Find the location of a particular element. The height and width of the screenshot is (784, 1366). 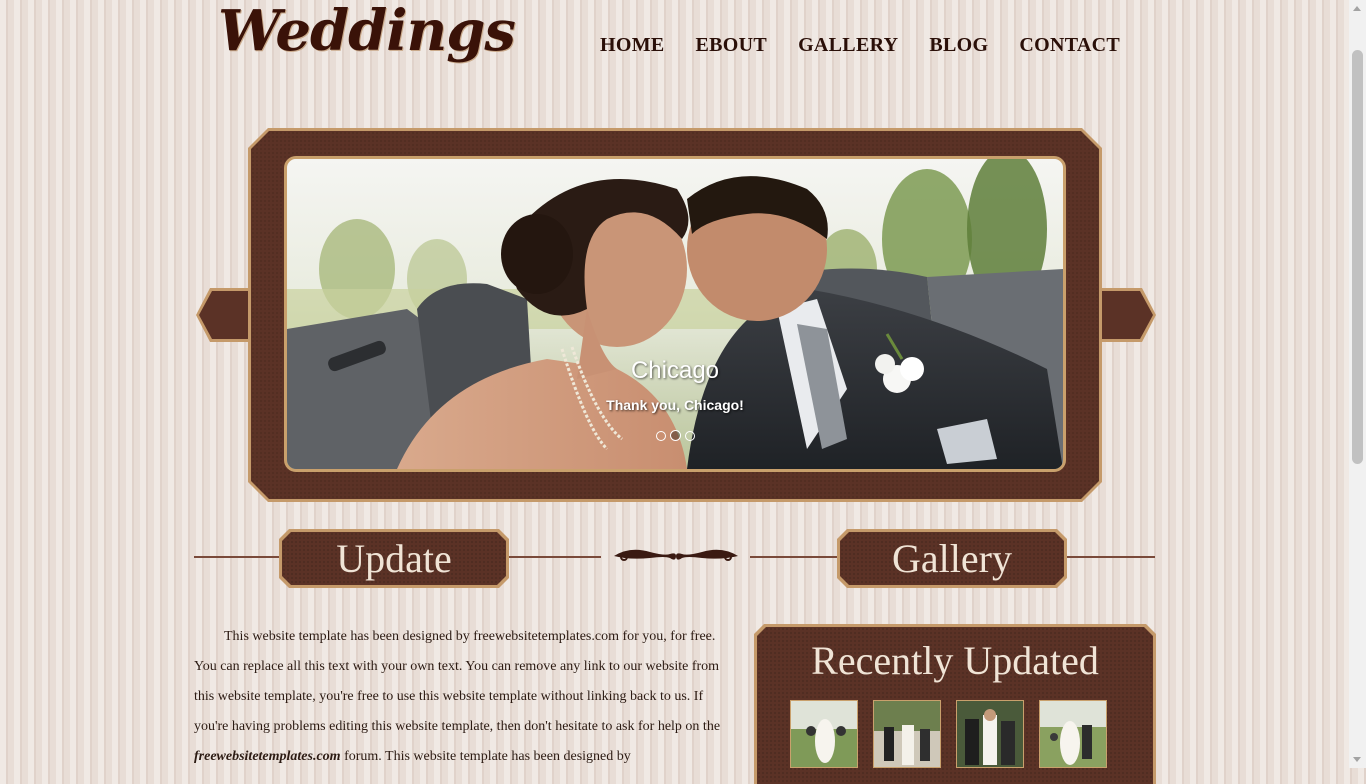

main-nav: HOME EBOUT GALLERY BLOG CONTACT is located at coordinates (875, 45).